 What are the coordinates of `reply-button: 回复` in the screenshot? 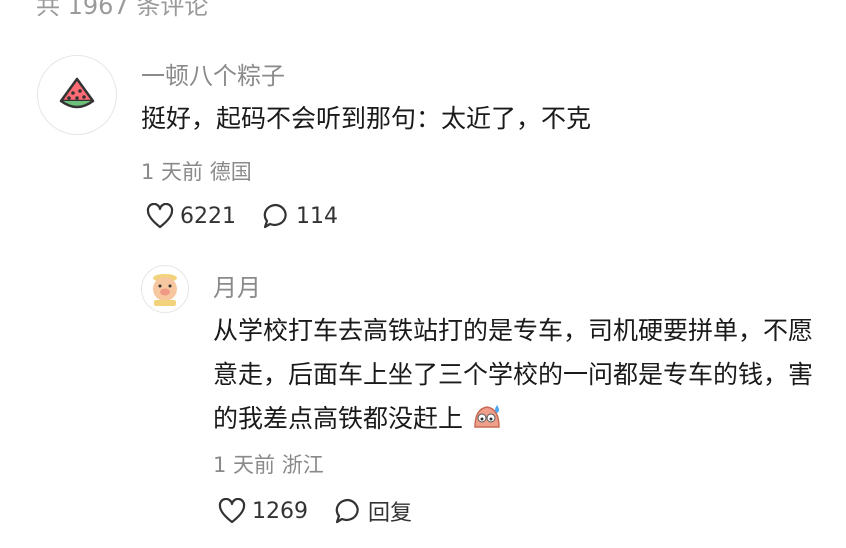 It's located at (373, 511).